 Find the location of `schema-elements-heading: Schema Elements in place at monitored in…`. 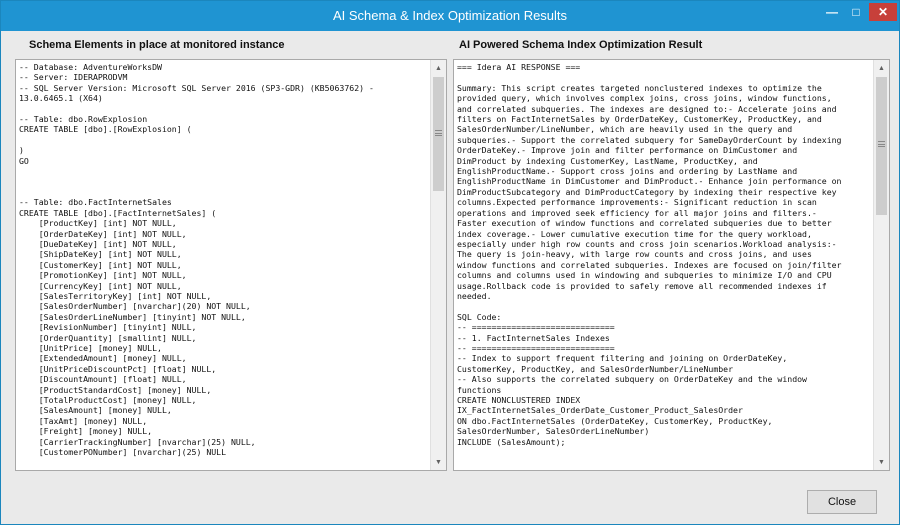

schema-elements-heading: Schema Elements in place at monitored in… is located at coordinates (157, 45).